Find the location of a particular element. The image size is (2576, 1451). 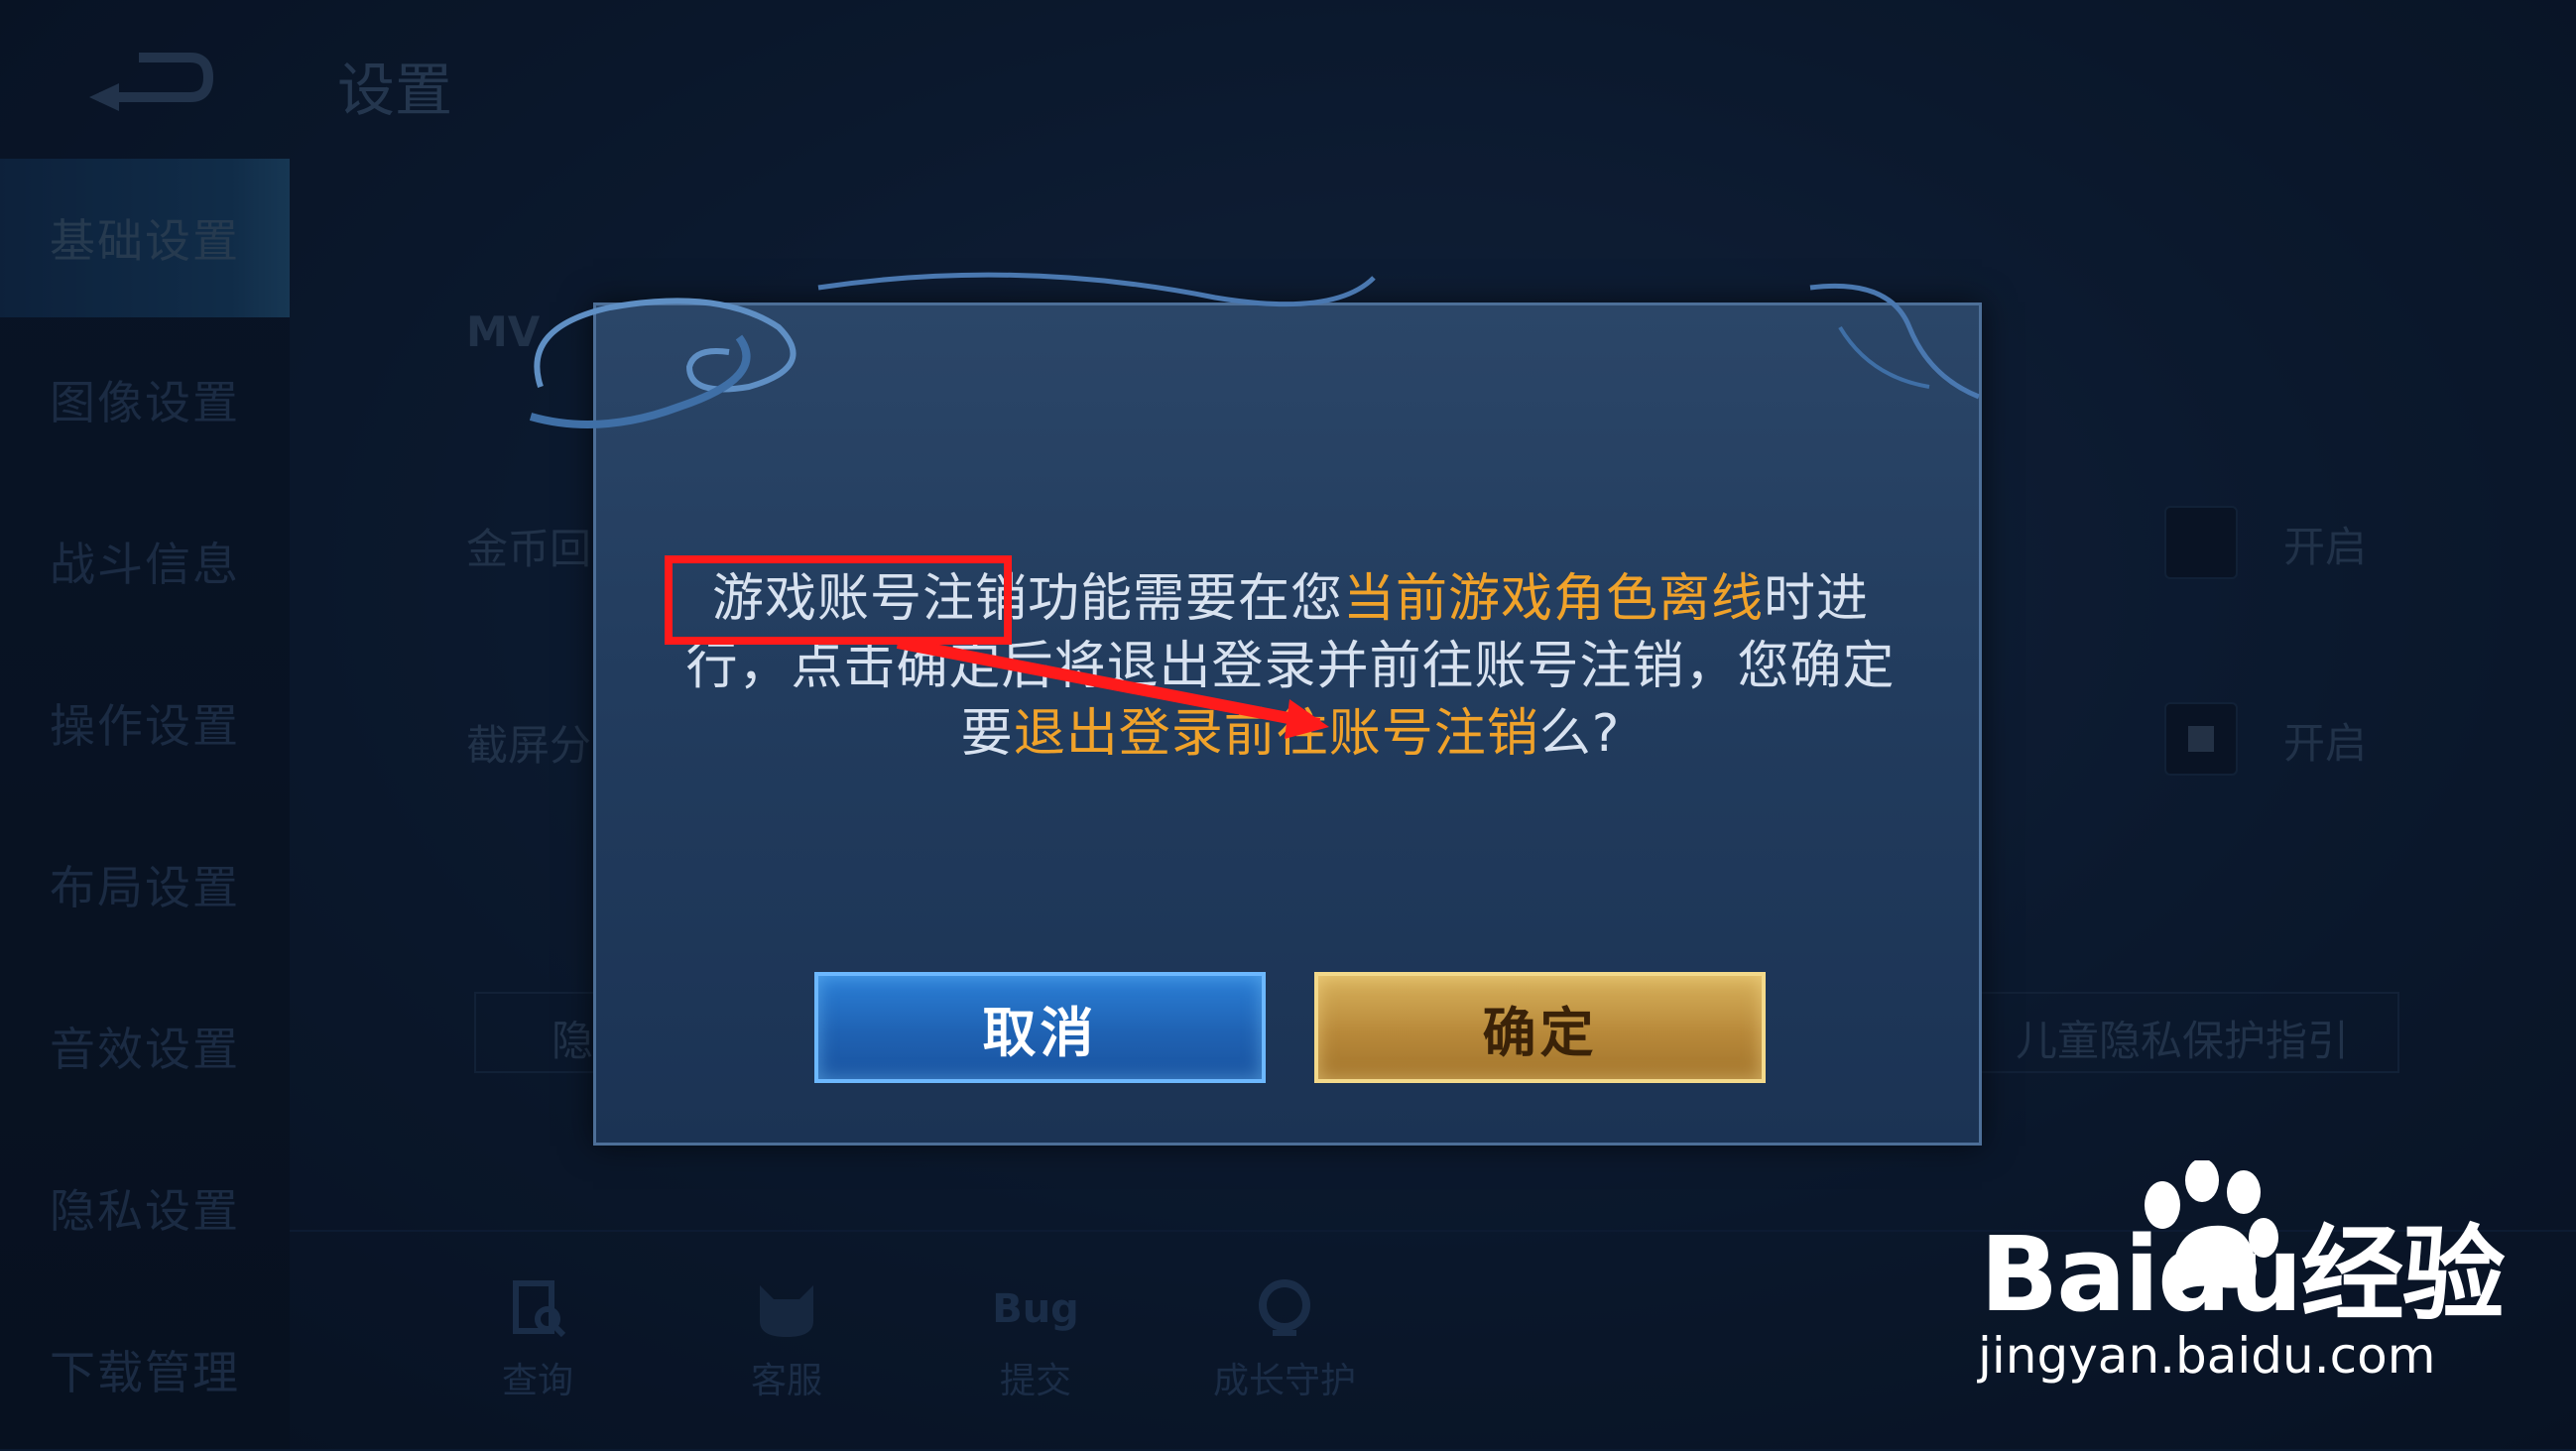

watermark-logo: Baidu经验 is located at coordinates (2243, 1274).